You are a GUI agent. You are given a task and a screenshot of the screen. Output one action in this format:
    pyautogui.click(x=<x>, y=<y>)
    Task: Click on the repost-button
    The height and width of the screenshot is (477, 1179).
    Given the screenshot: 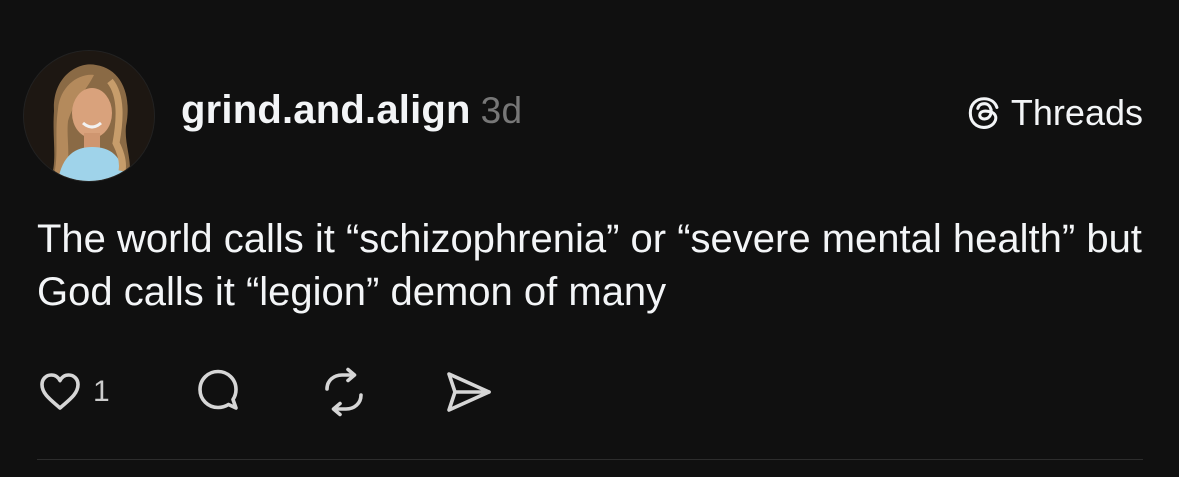 What is the action you would take?
    pyautogui.click(x=344, y=392)
    